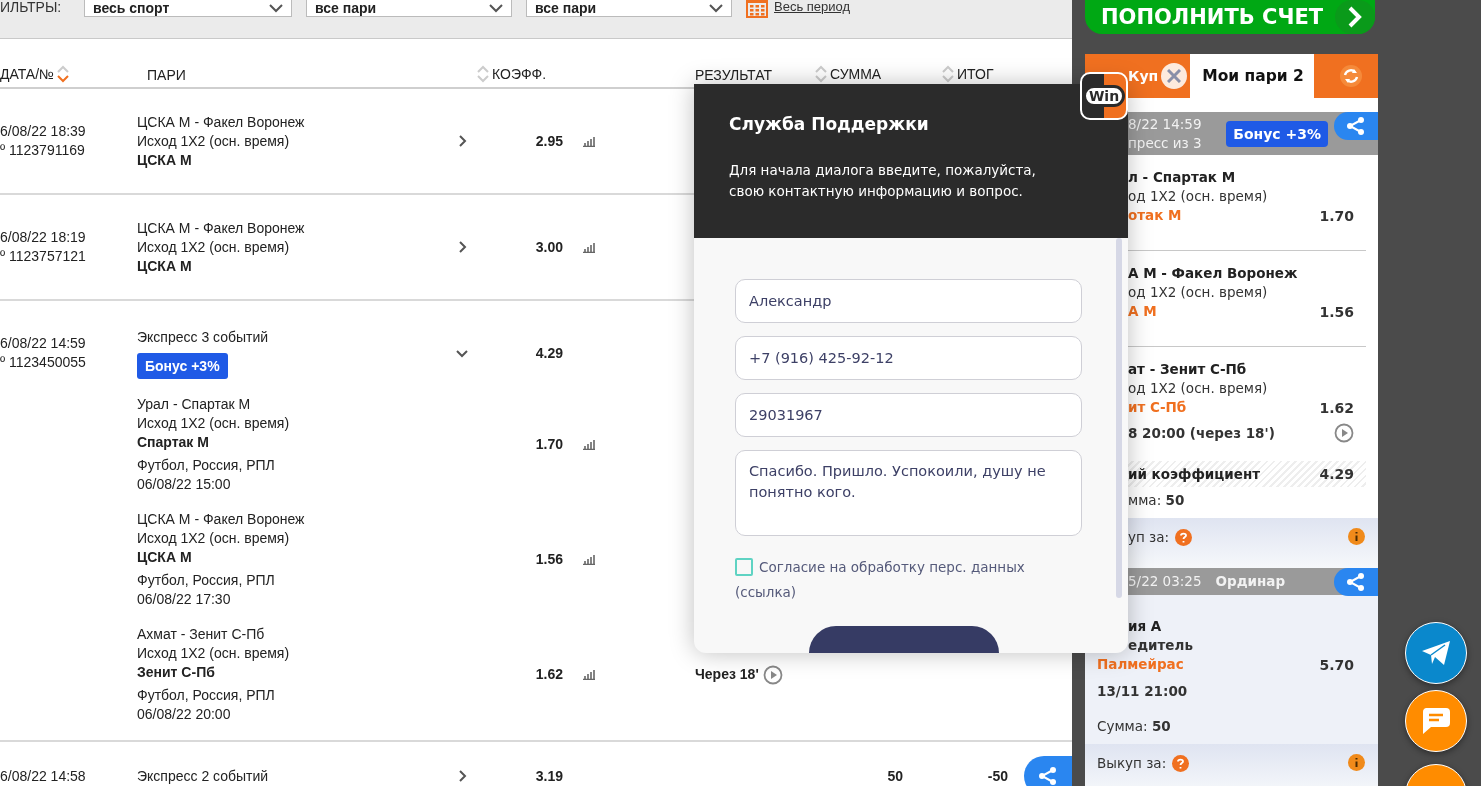 This screenshot has width=1481, height=786. Describe the element at coordinates (1156, 500) in the screenshot. I see `stake-label: мма: 50` at that location.